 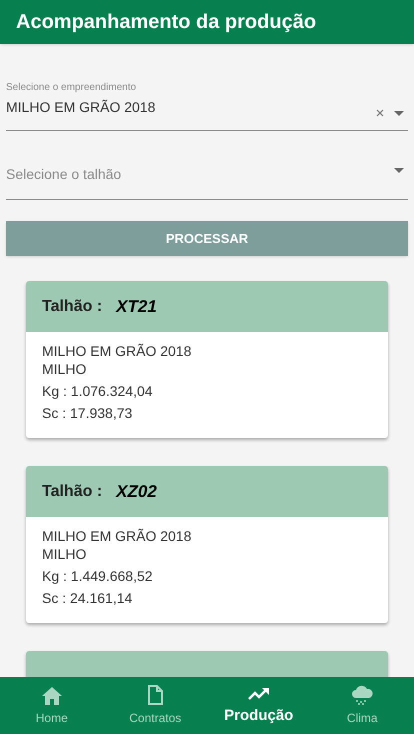 What do you see at coordinates (207, 174) in the screenshot?
I see `select-field: Selecione o talhão` at bounding box center [207, 174].